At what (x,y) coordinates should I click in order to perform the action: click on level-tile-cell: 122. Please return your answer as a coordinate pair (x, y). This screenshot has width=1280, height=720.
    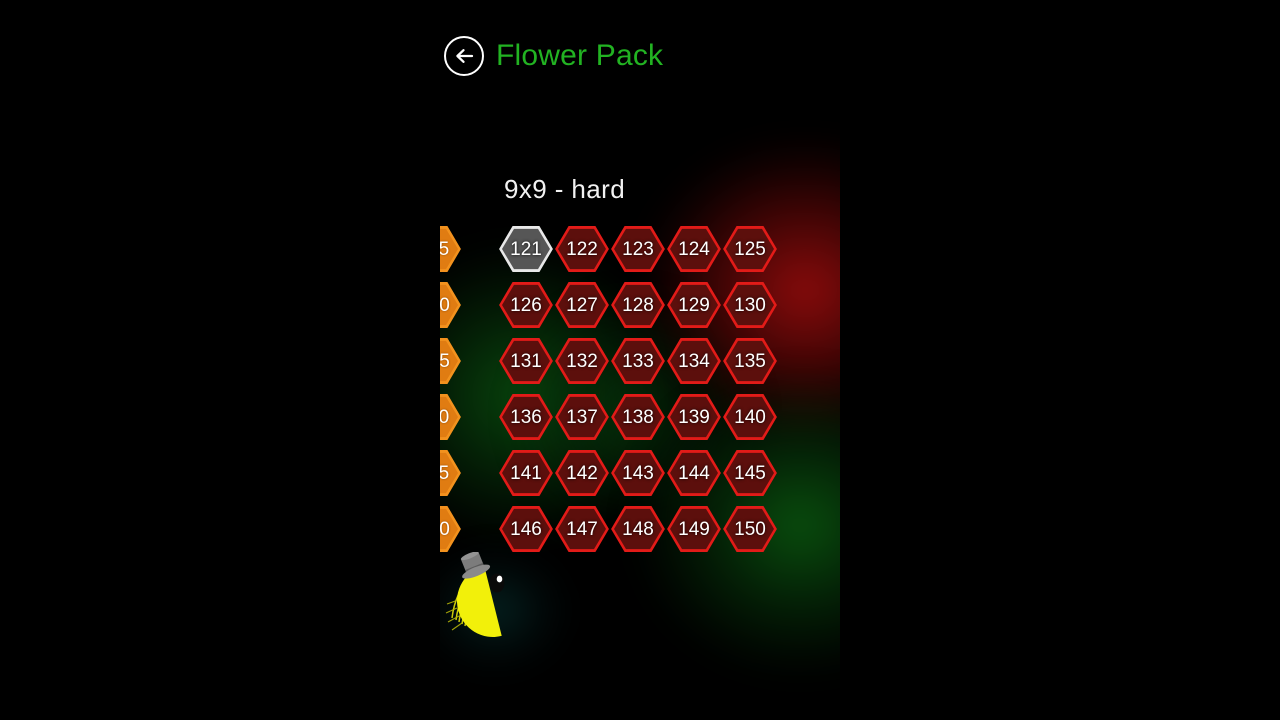
    Looking at the image, I should click on (582, 249).